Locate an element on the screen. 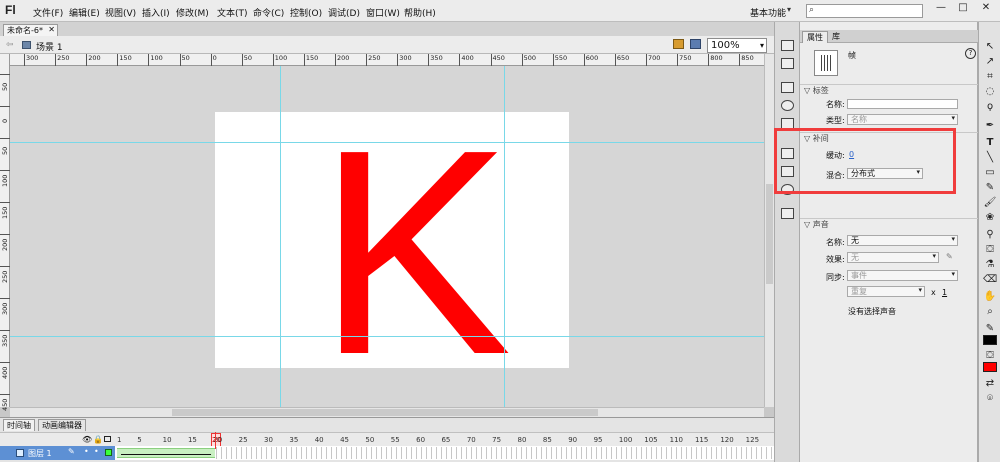  text-tool-icon: T is located at coordinates (990, 142).